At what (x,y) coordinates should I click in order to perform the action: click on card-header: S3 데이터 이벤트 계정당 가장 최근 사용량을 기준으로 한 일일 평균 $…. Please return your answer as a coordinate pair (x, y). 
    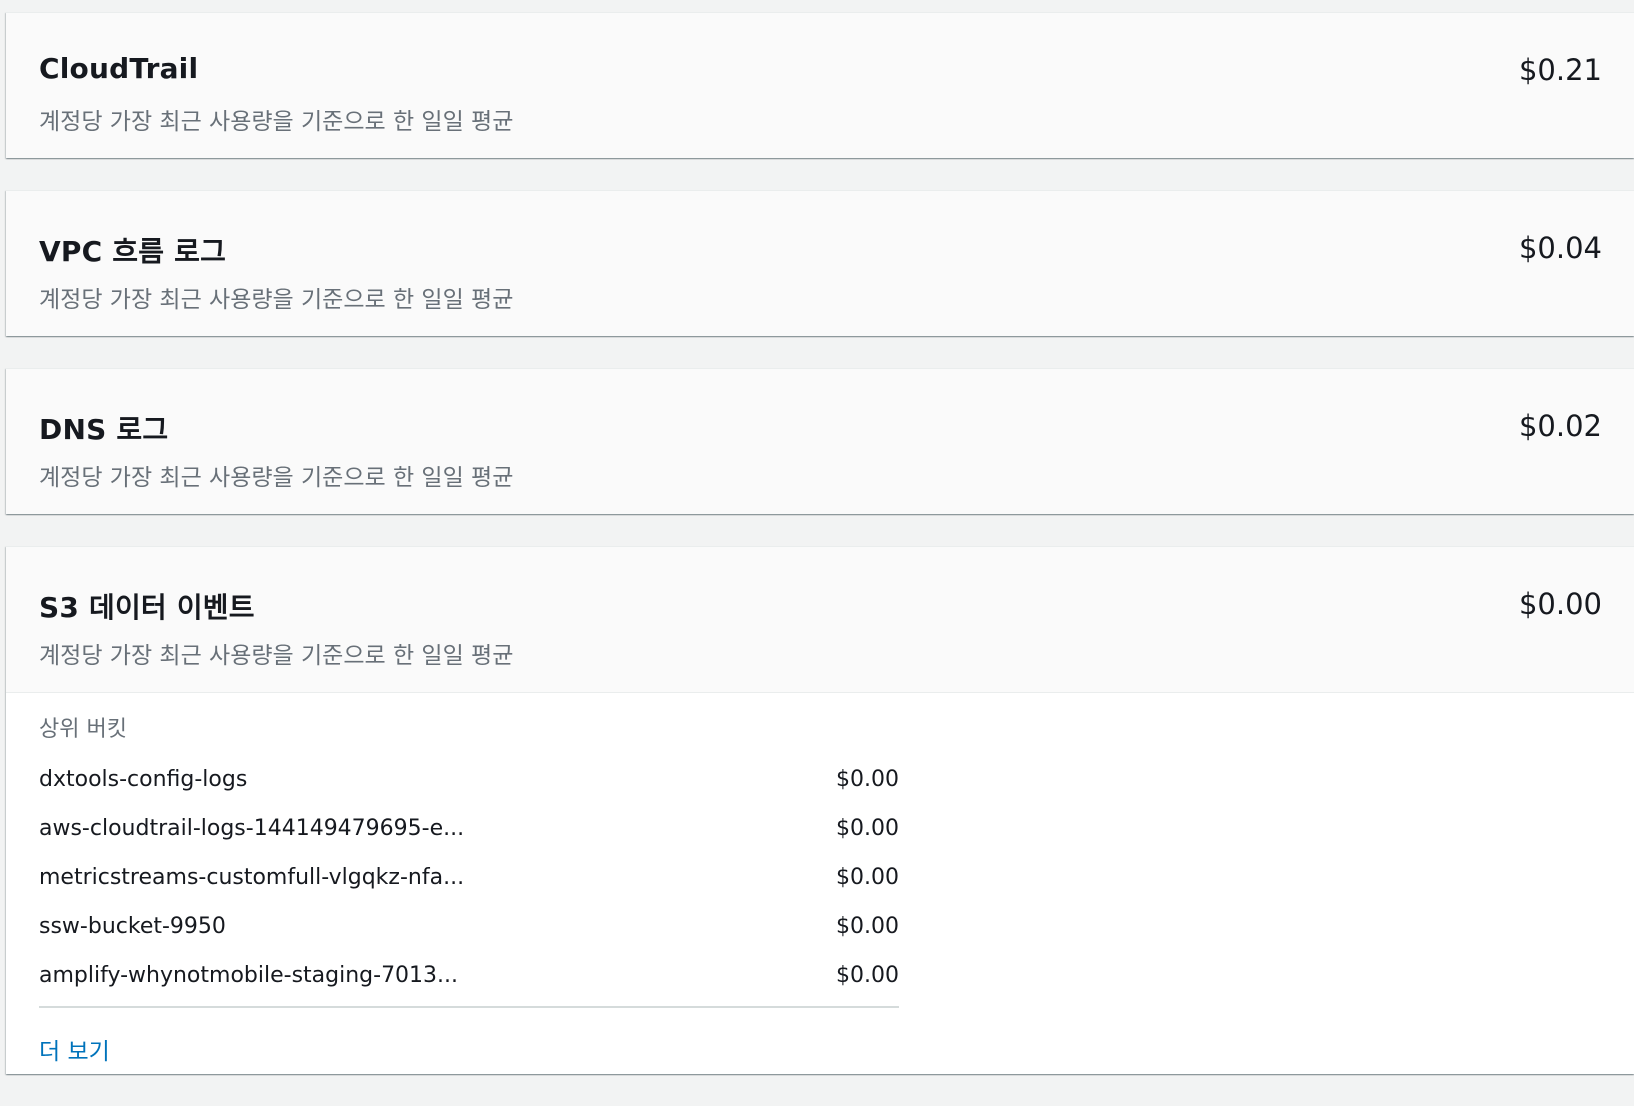
    Looking at the image, I should click on (820, 619).